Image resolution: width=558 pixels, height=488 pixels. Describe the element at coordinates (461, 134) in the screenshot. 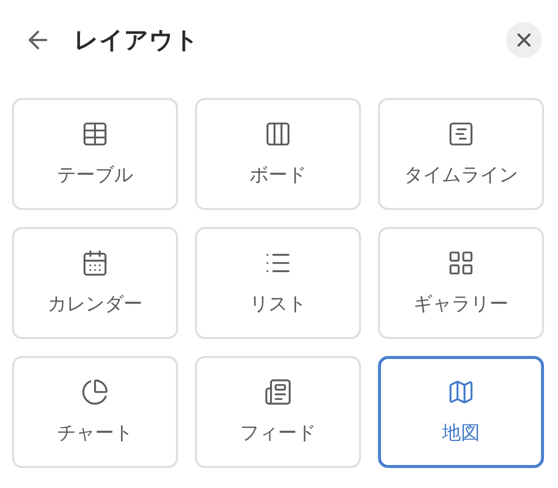

I see `timeline-icon` at that location.